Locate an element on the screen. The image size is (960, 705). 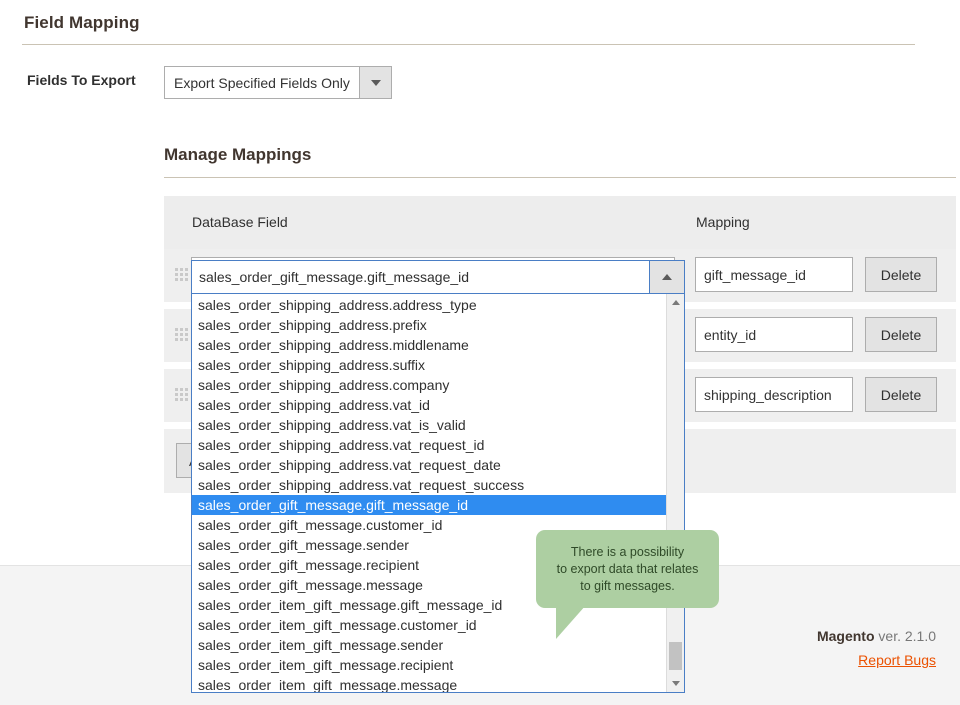
callout-tail is located at coordinates (571, 622).